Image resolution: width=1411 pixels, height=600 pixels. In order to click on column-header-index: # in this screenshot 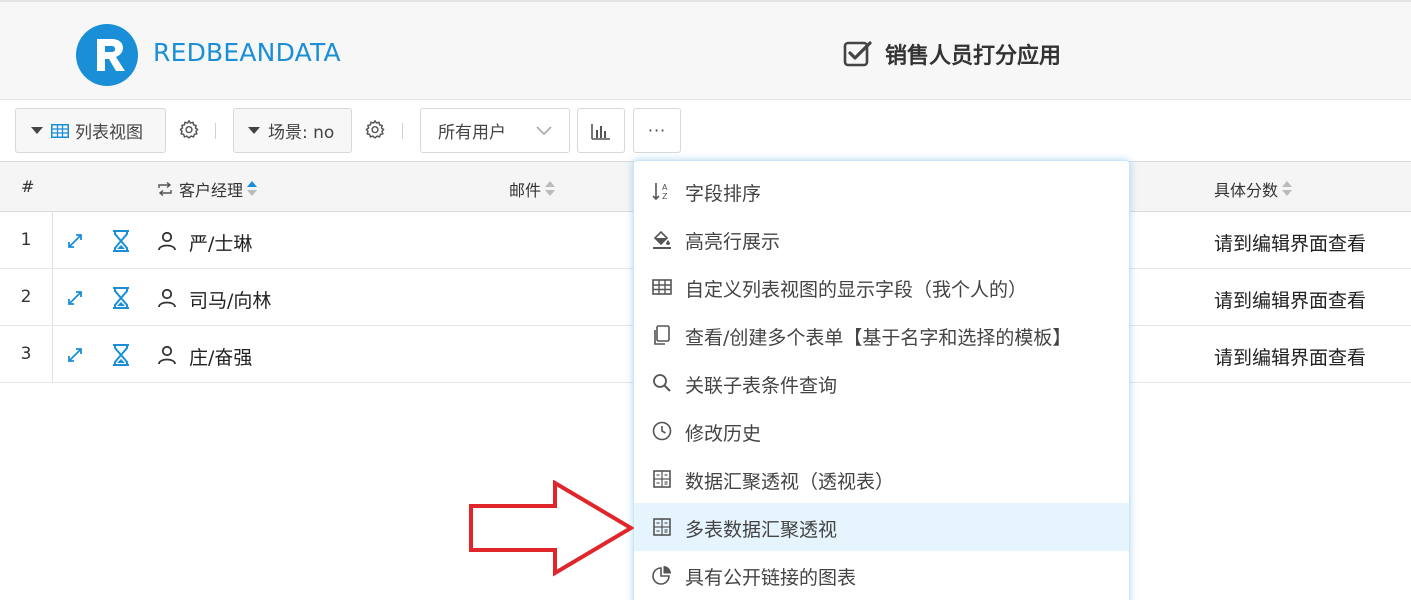, I will do `click(28, 186)`.